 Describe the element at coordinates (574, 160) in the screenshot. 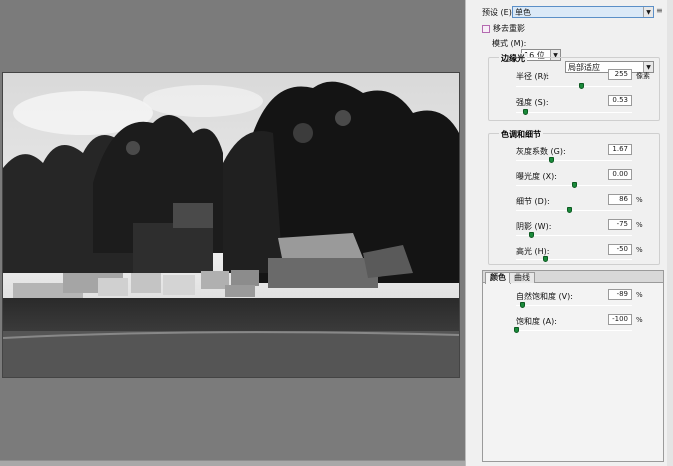

I see `gamma-slider-track` at that location.